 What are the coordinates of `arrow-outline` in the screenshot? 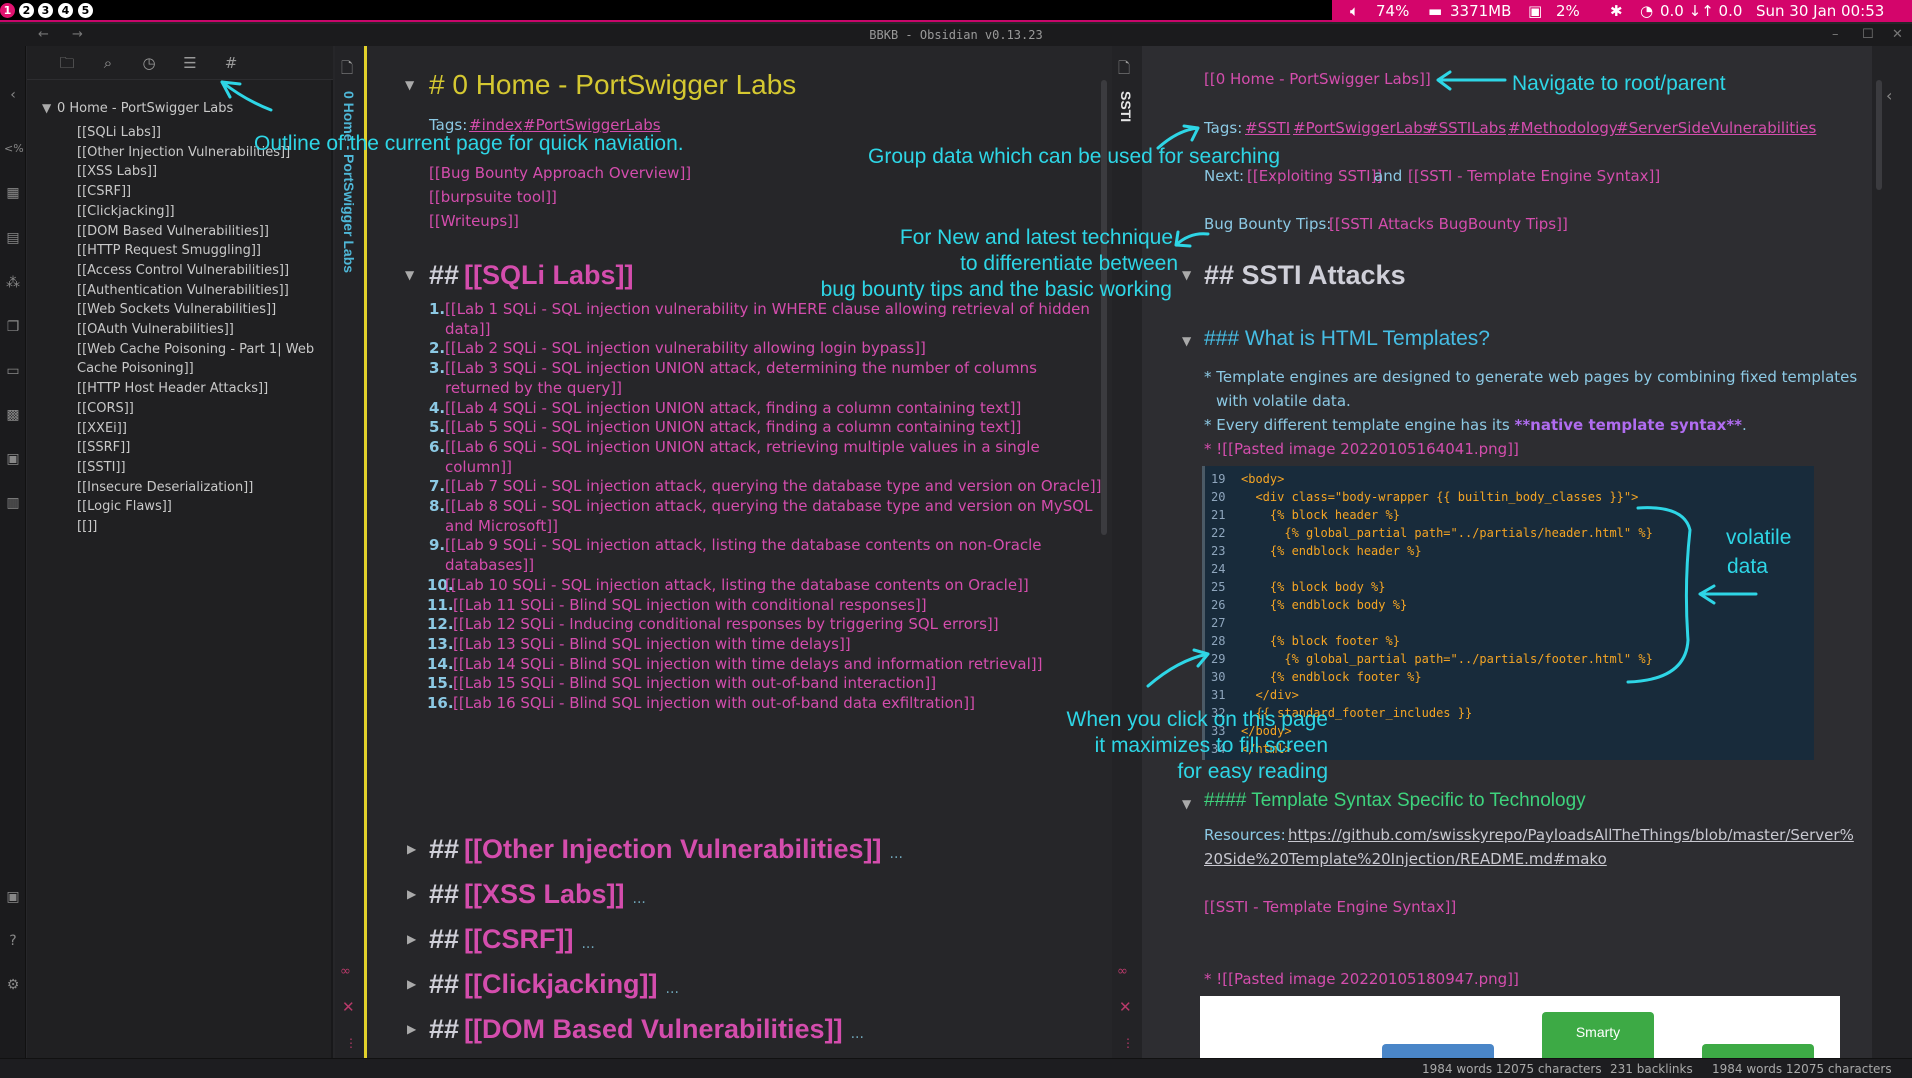 It's located at (246, 96).